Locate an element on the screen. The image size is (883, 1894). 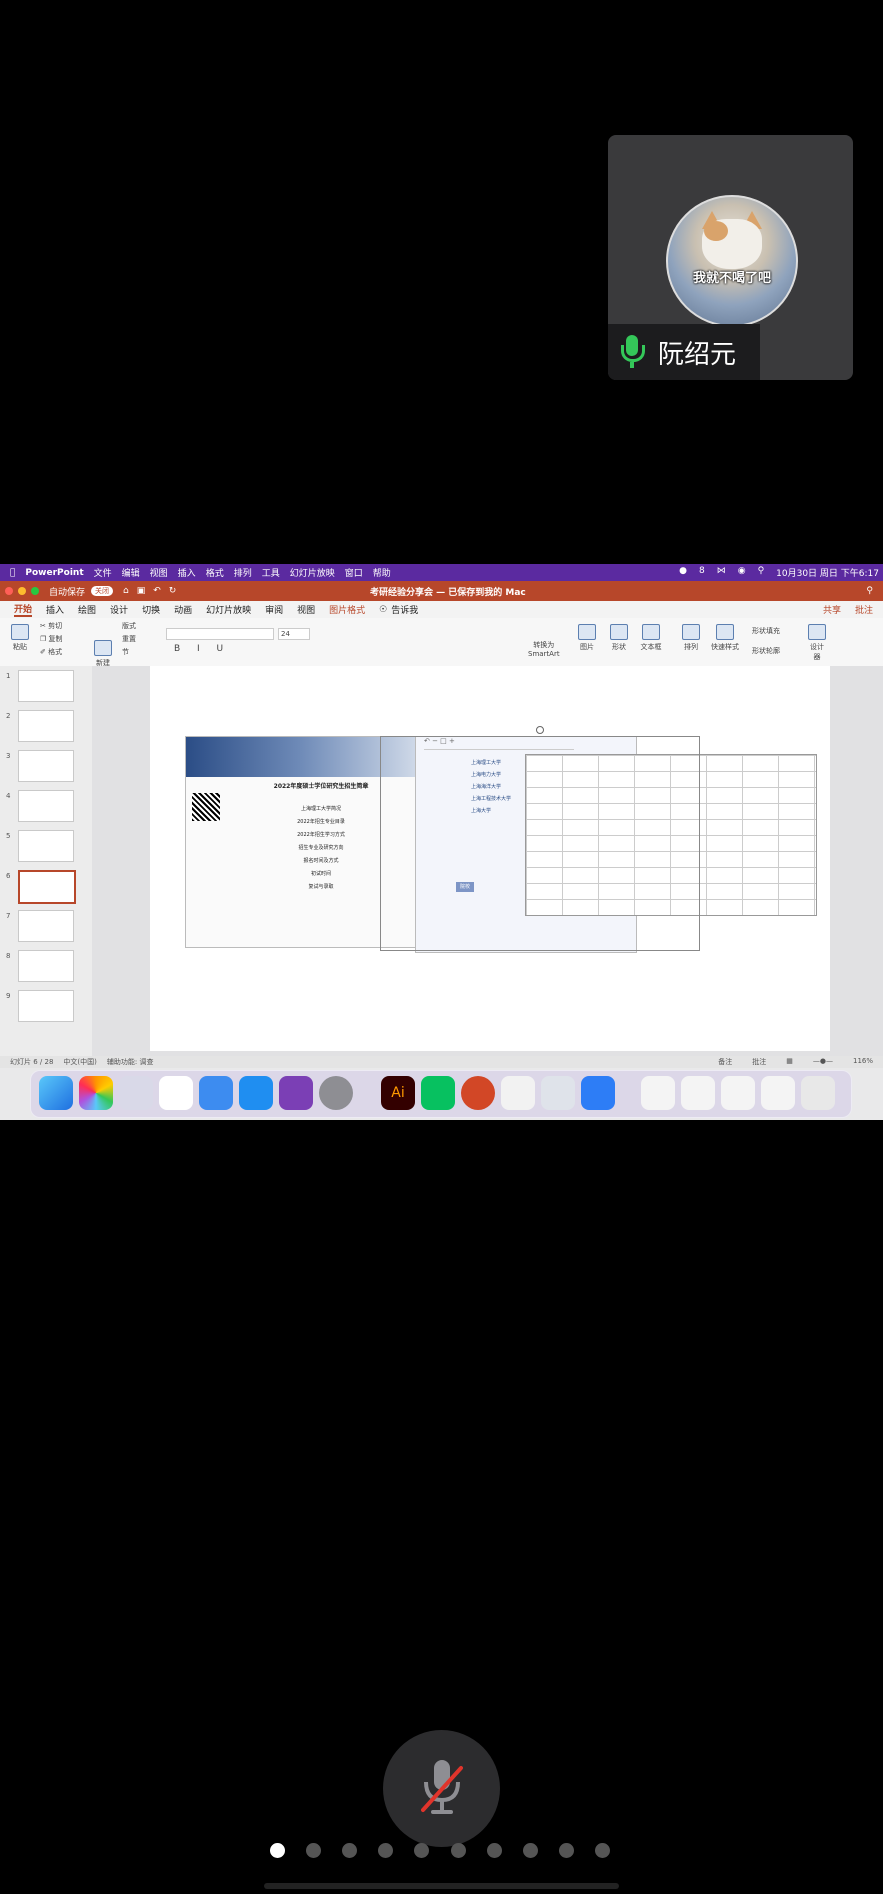
home-indicator is located at coordinates (441, 1886).